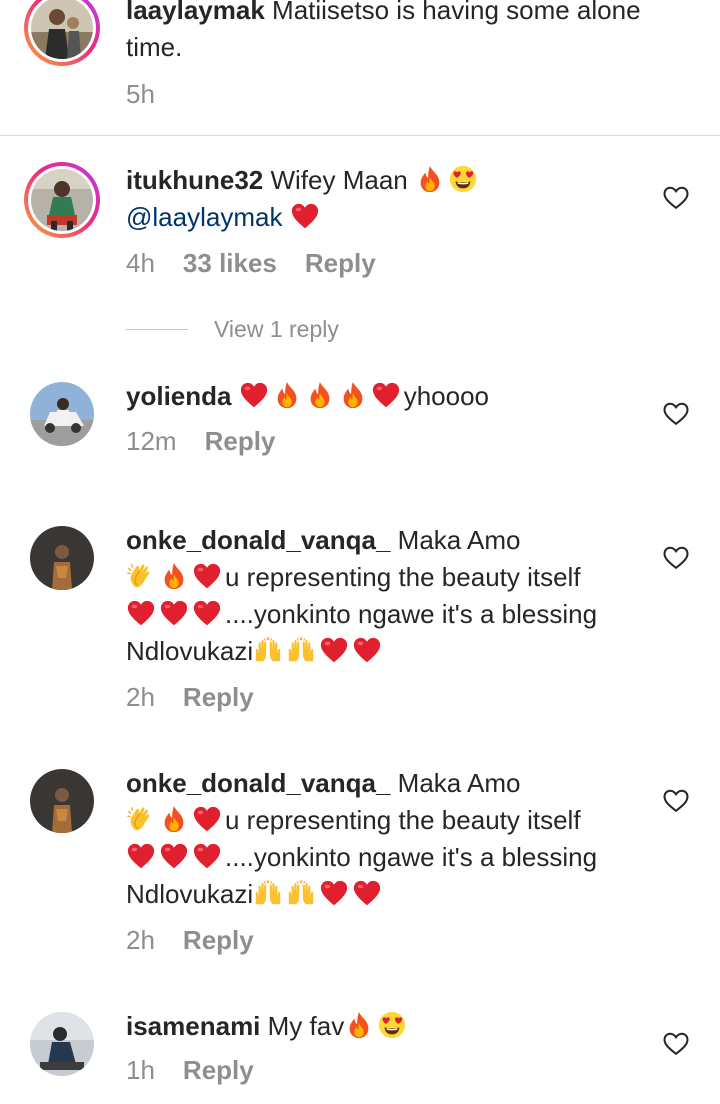 The height and width of the screenshot is (1104, 720). I want to click on username: itukhune32, so click(194, 180).